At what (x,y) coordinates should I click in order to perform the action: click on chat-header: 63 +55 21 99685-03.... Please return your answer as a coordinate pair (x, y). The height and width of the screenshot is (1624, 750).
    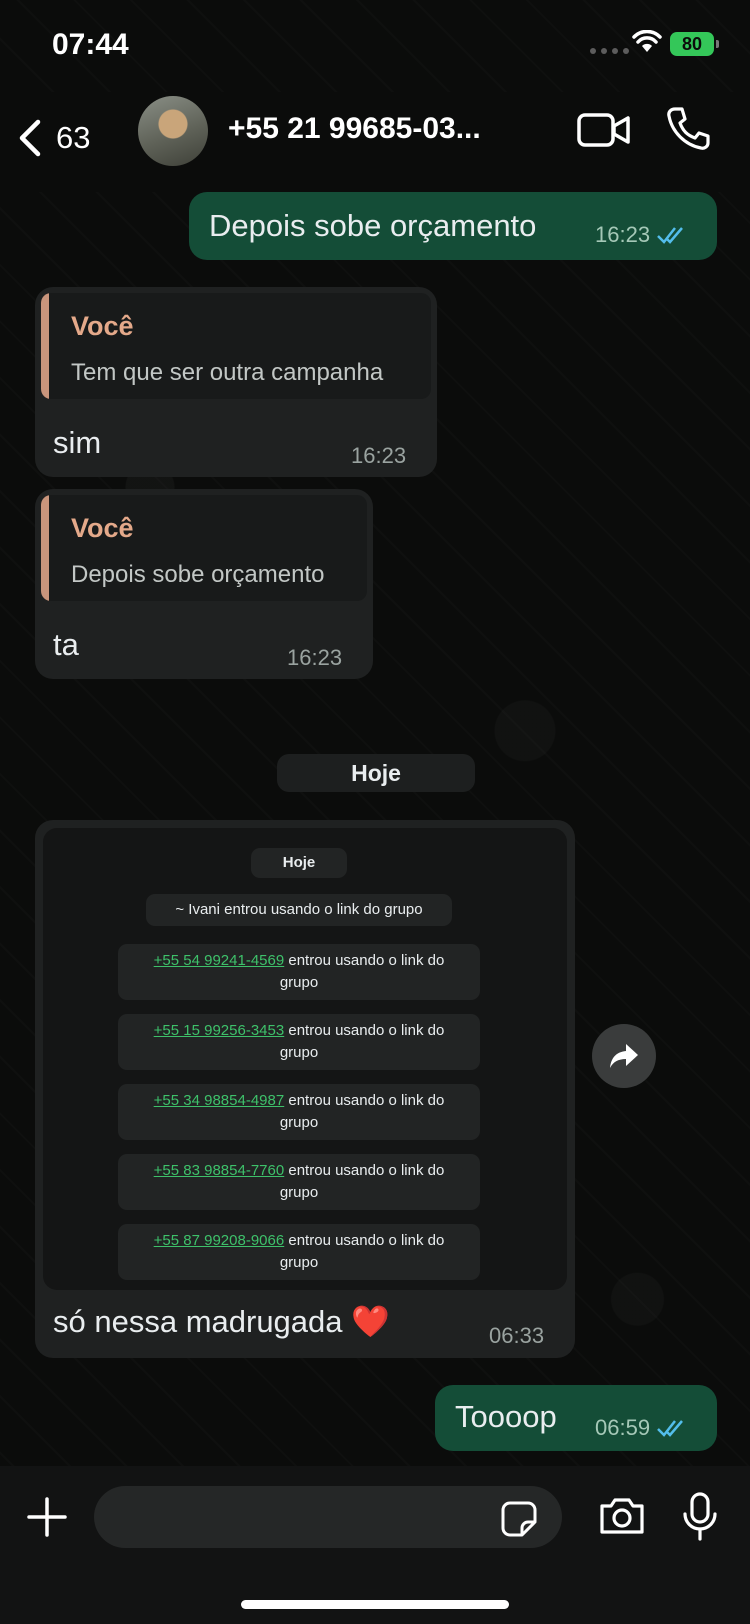
    Looking at the image, I should click on (375, 142).